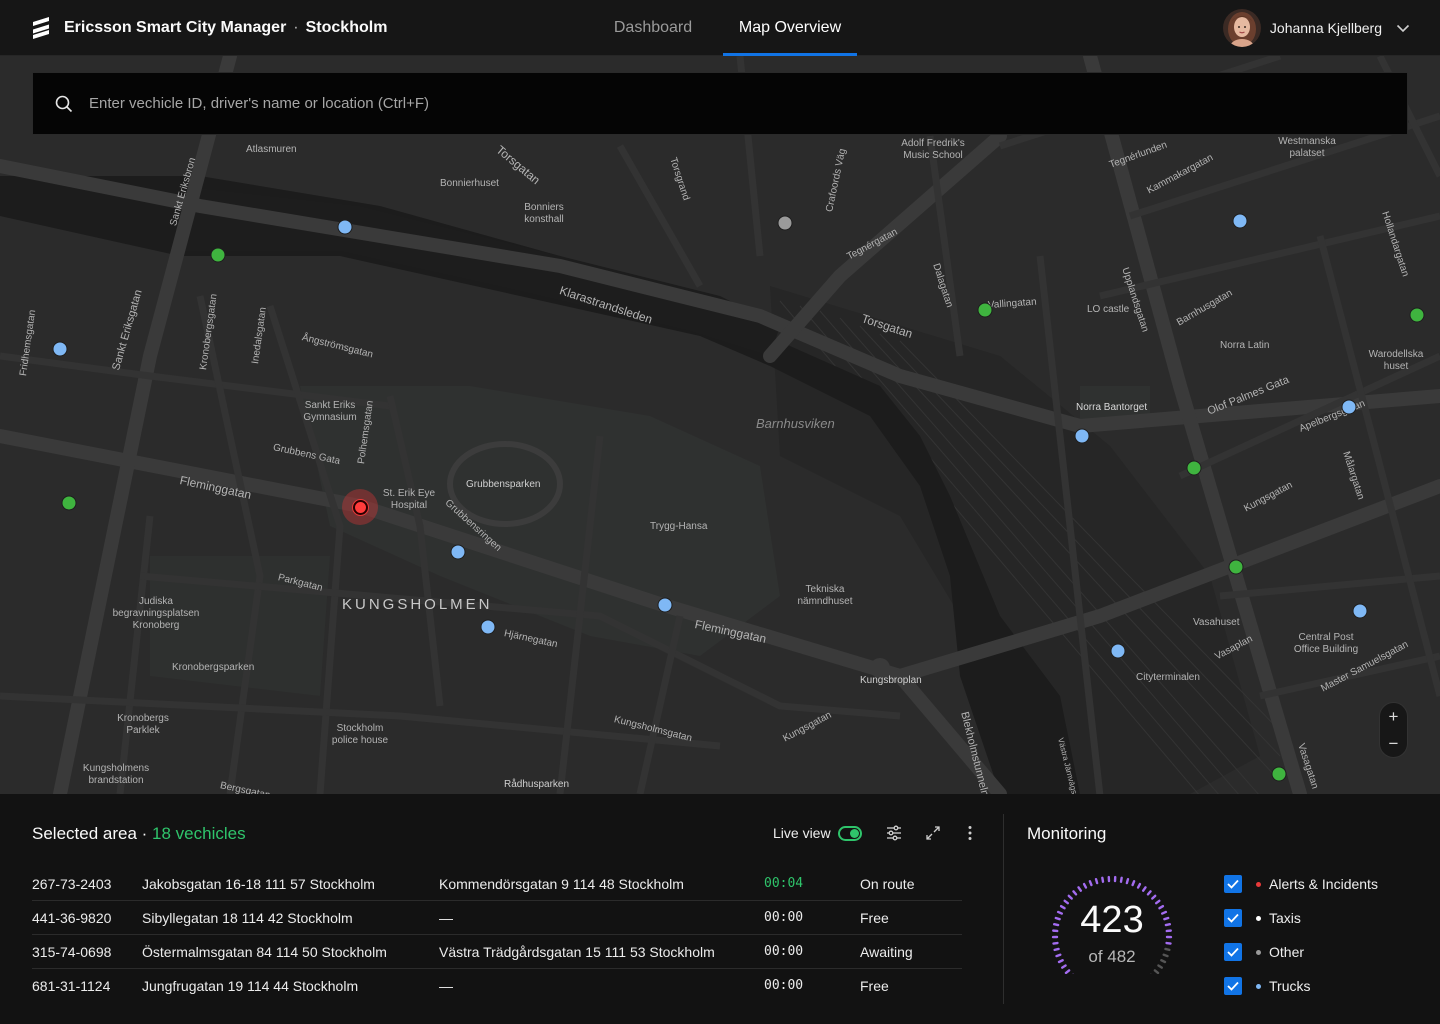 The height and width of the screenshot is (1024, 1440). I want to click on place-label: Kungsbroplan, so click(891, 680).